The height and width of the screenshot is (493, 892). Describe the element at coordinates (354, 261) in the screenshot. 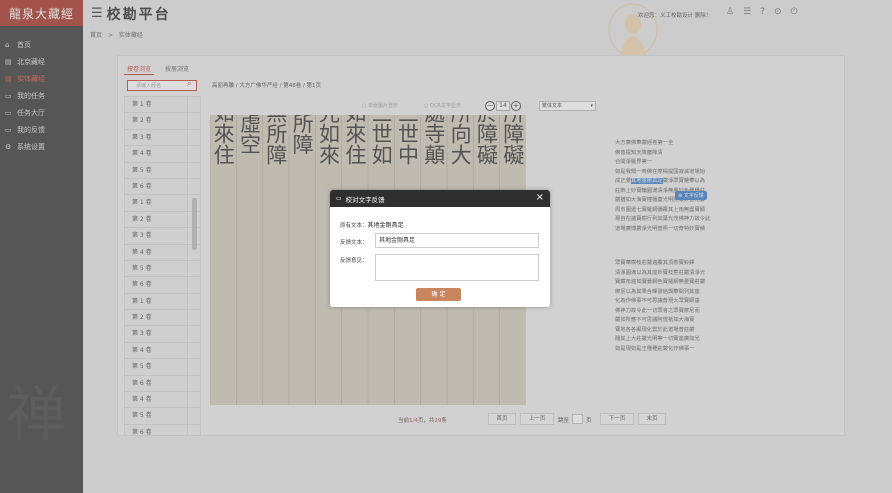

I see `opinion-label: 反馈意见：` at that location.